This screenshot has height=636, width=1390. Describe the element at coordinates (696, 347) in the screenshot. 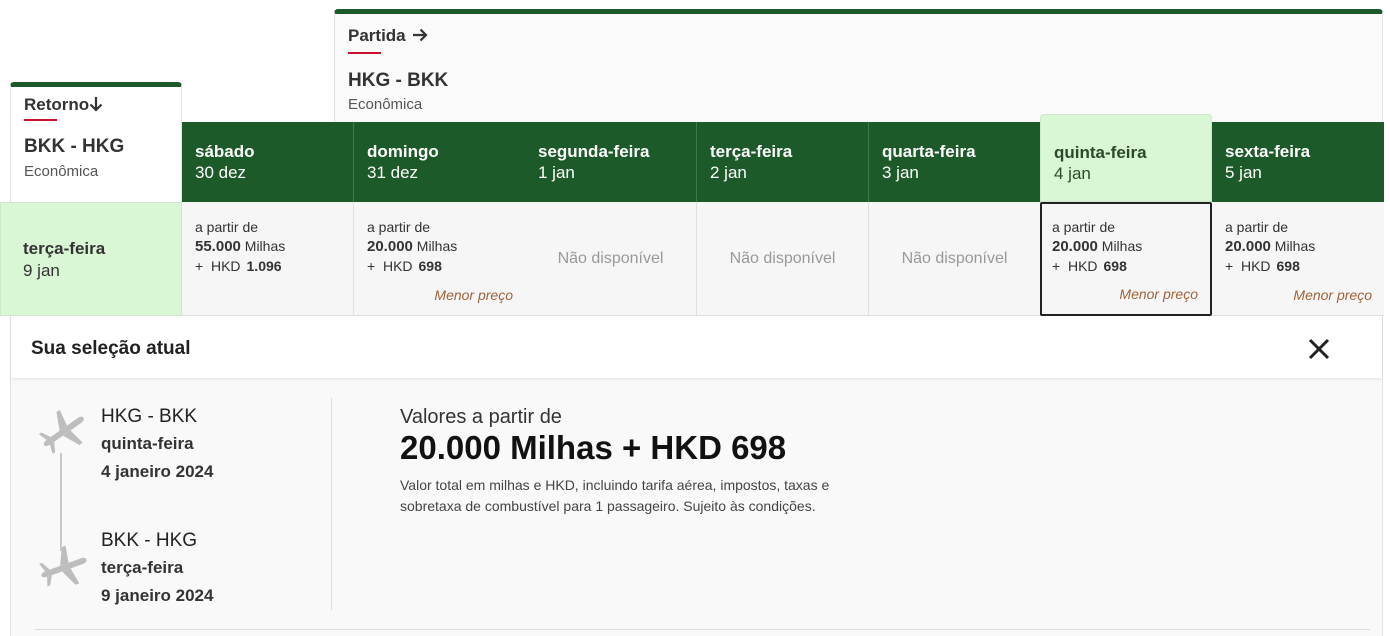

I see `selection-header: Sua seleção atual` at that location.